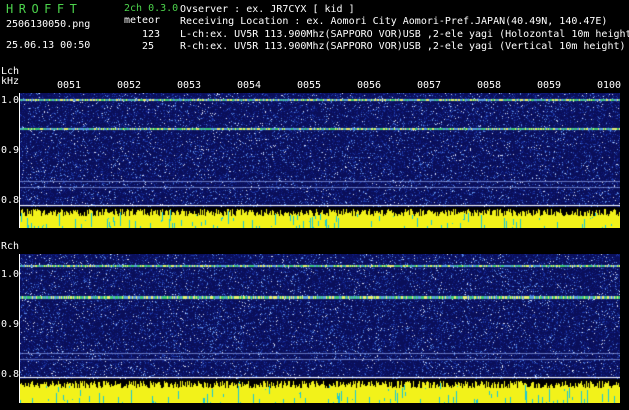  What do you see at coordinates (609, 85) in the screenshot?
I see `time-tick: 0100` at bounding box center [609, 85].